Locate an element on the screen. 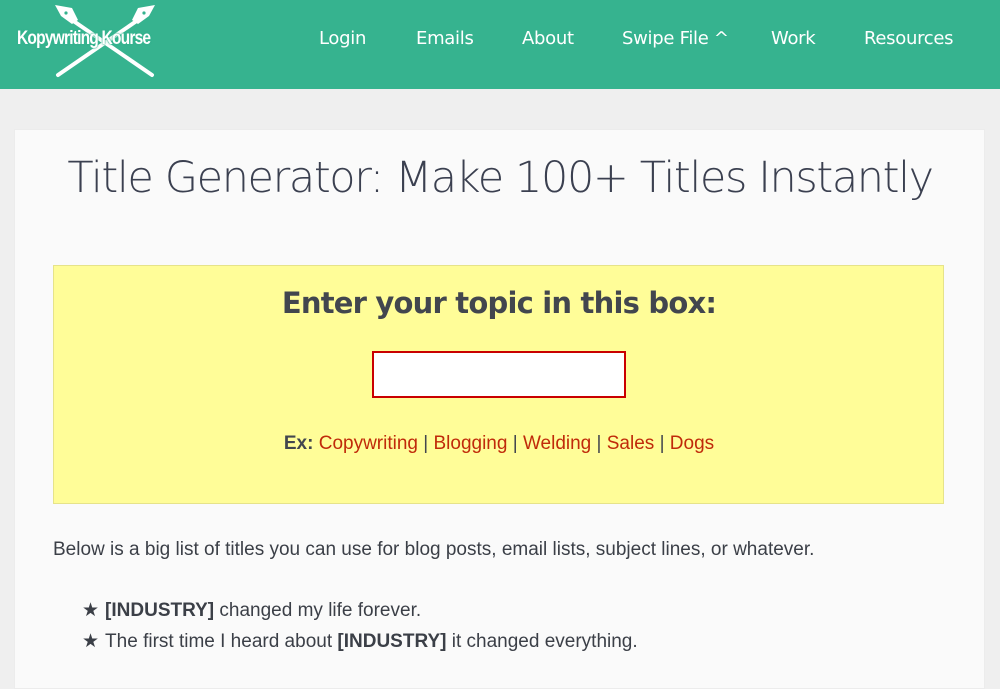 The height and width of the screenshot is (689, 1000). list-item: ★ [INDUSTRY] changed my life forever. is located at coordinates (360, 613).